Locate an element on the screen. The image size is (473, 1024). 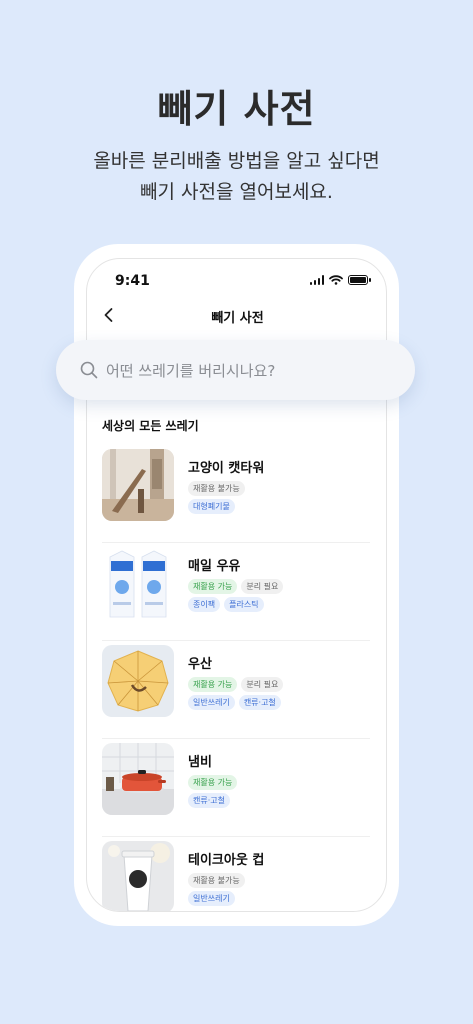
list-item: 고양이 캣타워 재활용 불가능 대형폐기물 is located at coordinates (236, 494).